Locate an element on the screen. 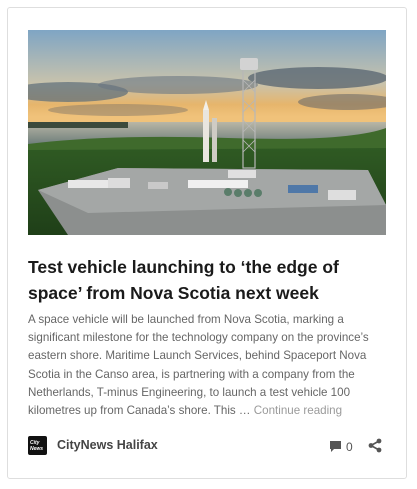  comment-count: 0 is located at coordinates (349, 447).